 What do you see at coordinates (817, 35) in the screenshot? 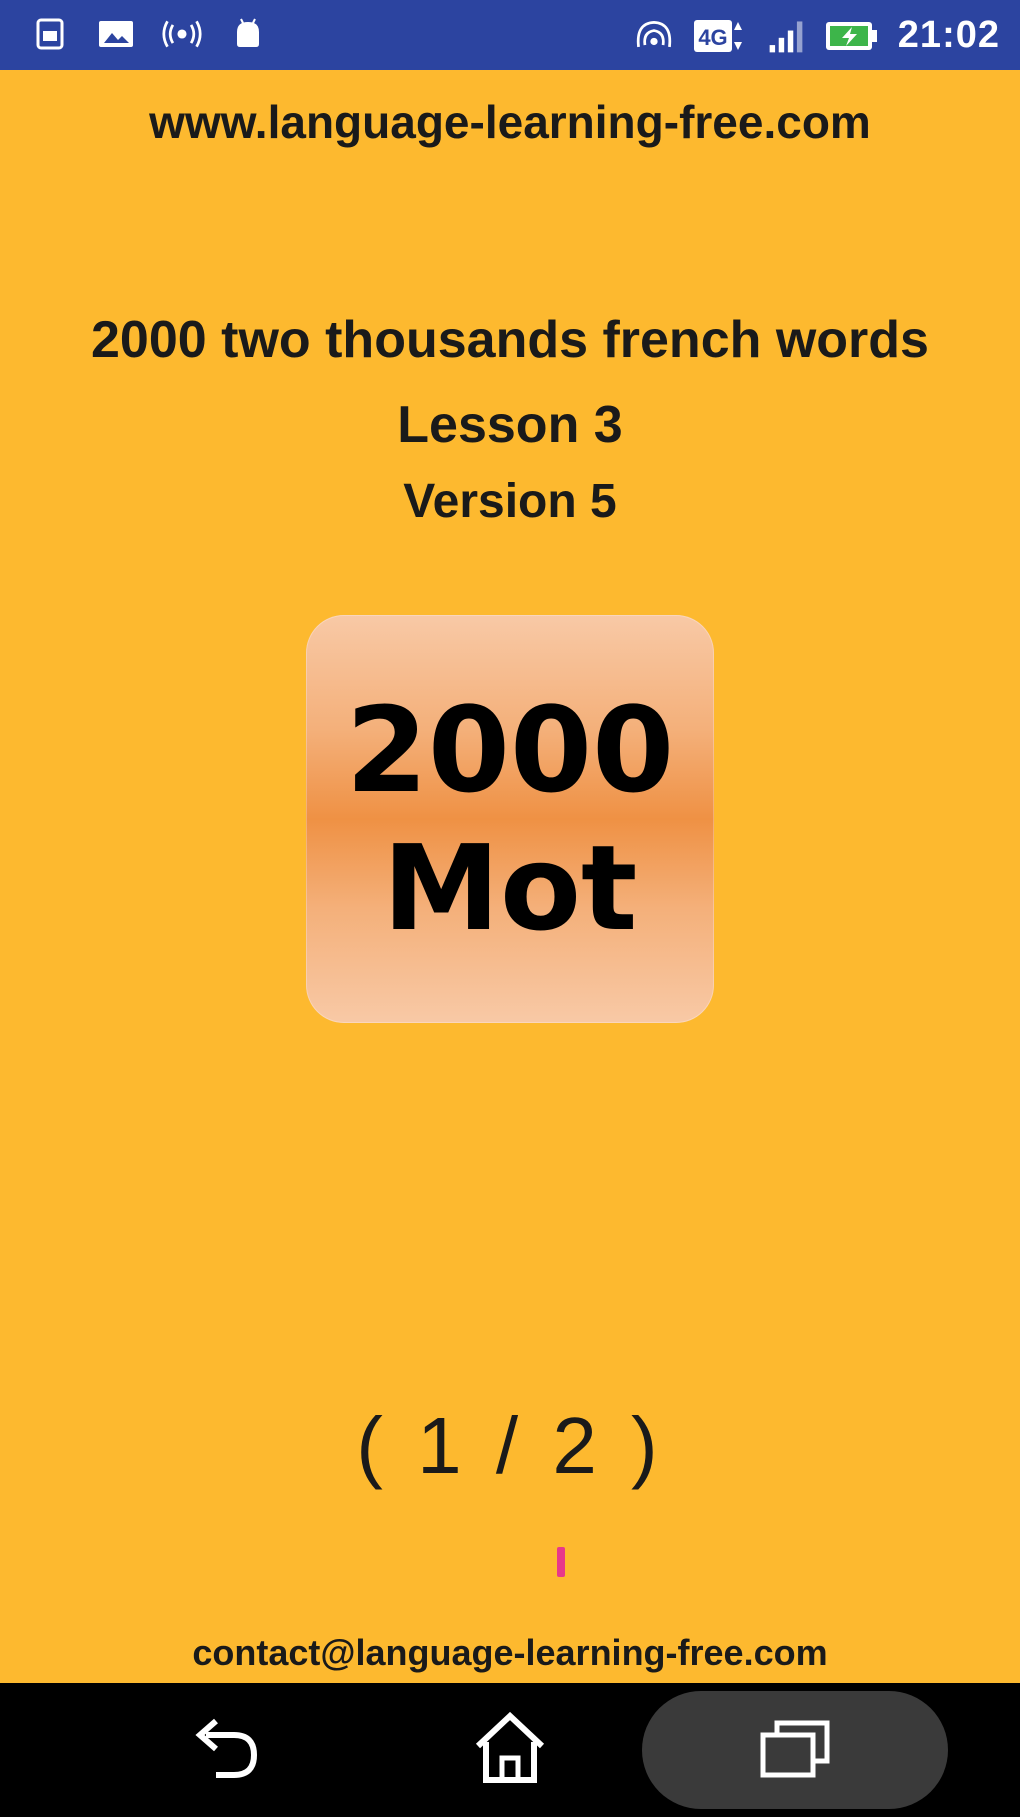
I see `status-right-icons: 4G 21:02` at bounding box center [817, 35].